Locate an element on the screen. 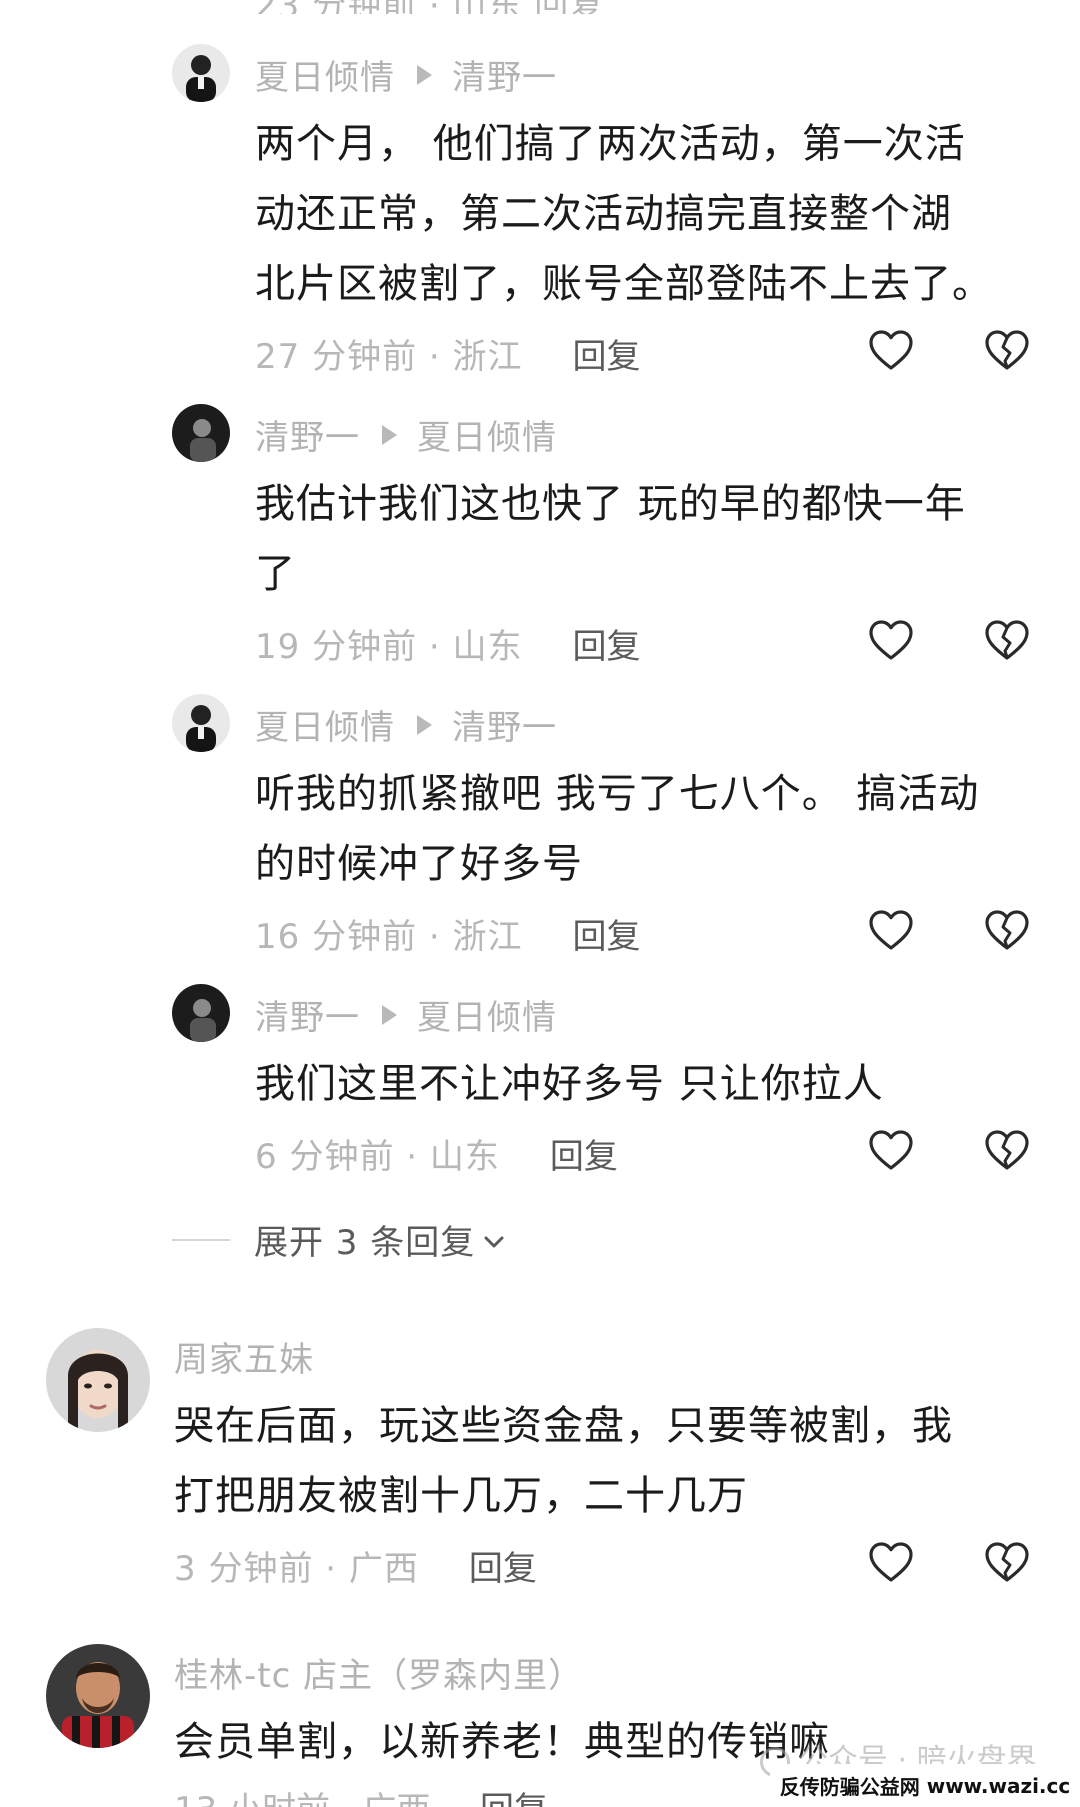 The width and height of the screenshot is (1080, 1807). comment-text-line: 会员单割，以新养老！典型的传销嘛 is located at coordinates (502, 1742).